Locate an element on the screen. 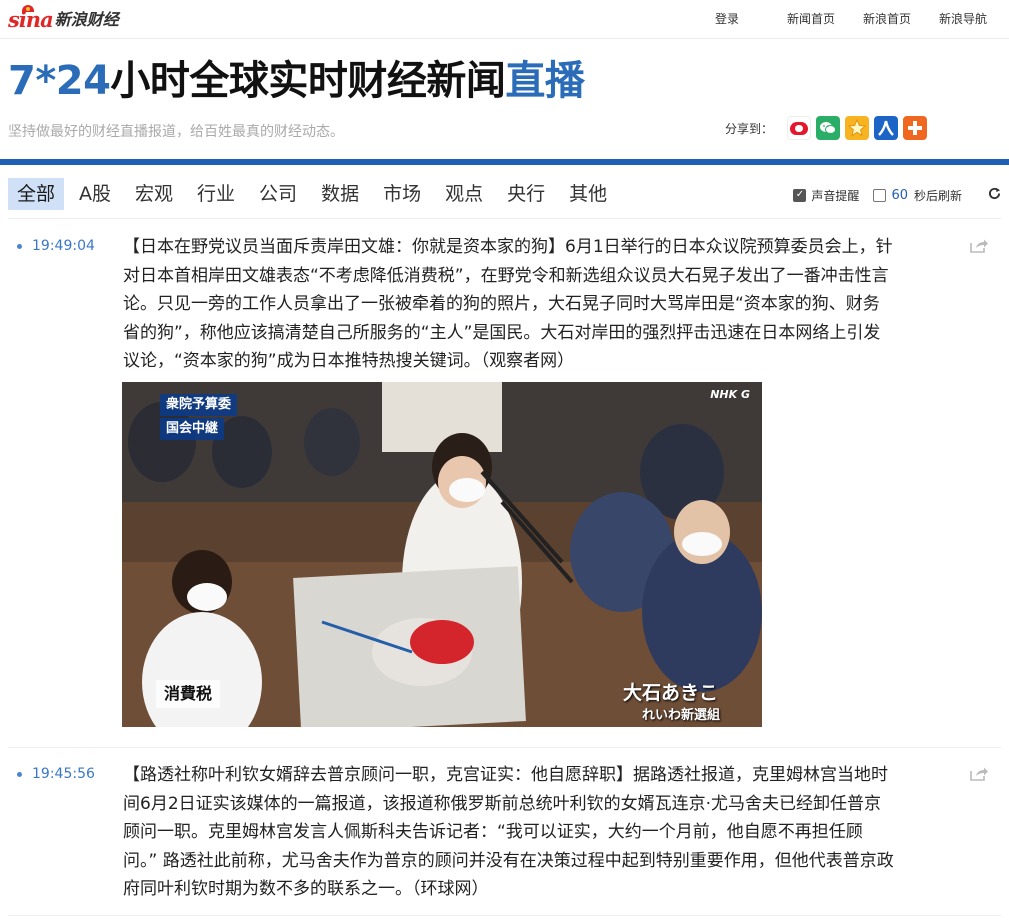 Image resolution: width=1009 pixels, height=923 pixels. sina-finance-logo: sina 新浪财经 is located at coordinates (63, 18).